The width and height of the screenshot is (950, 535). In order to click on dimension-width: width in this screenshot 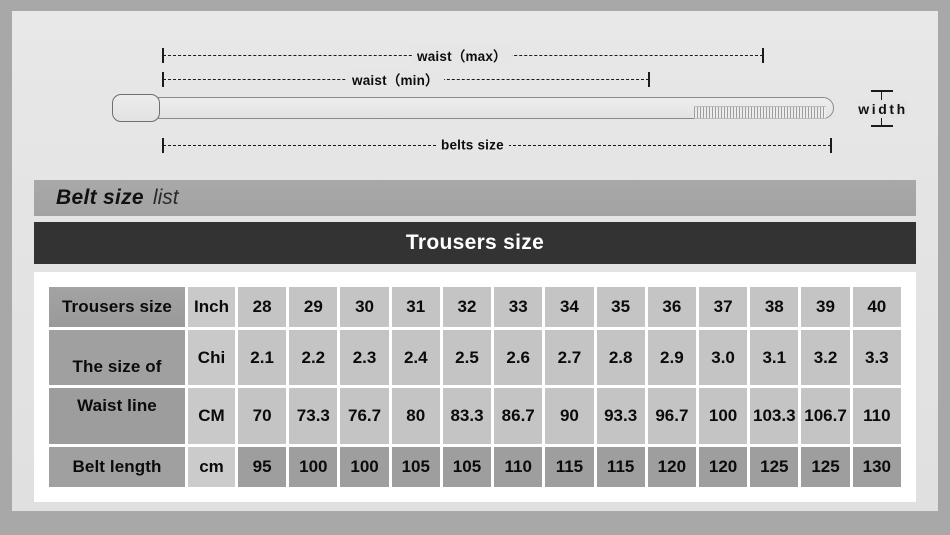, I will do `click(883, 109)`.